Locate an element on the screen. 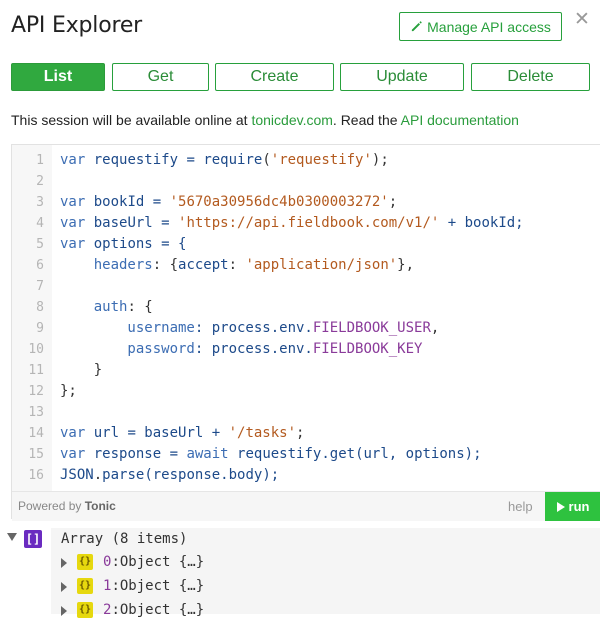  line-number: 15 is located at coordinates (36, 454).